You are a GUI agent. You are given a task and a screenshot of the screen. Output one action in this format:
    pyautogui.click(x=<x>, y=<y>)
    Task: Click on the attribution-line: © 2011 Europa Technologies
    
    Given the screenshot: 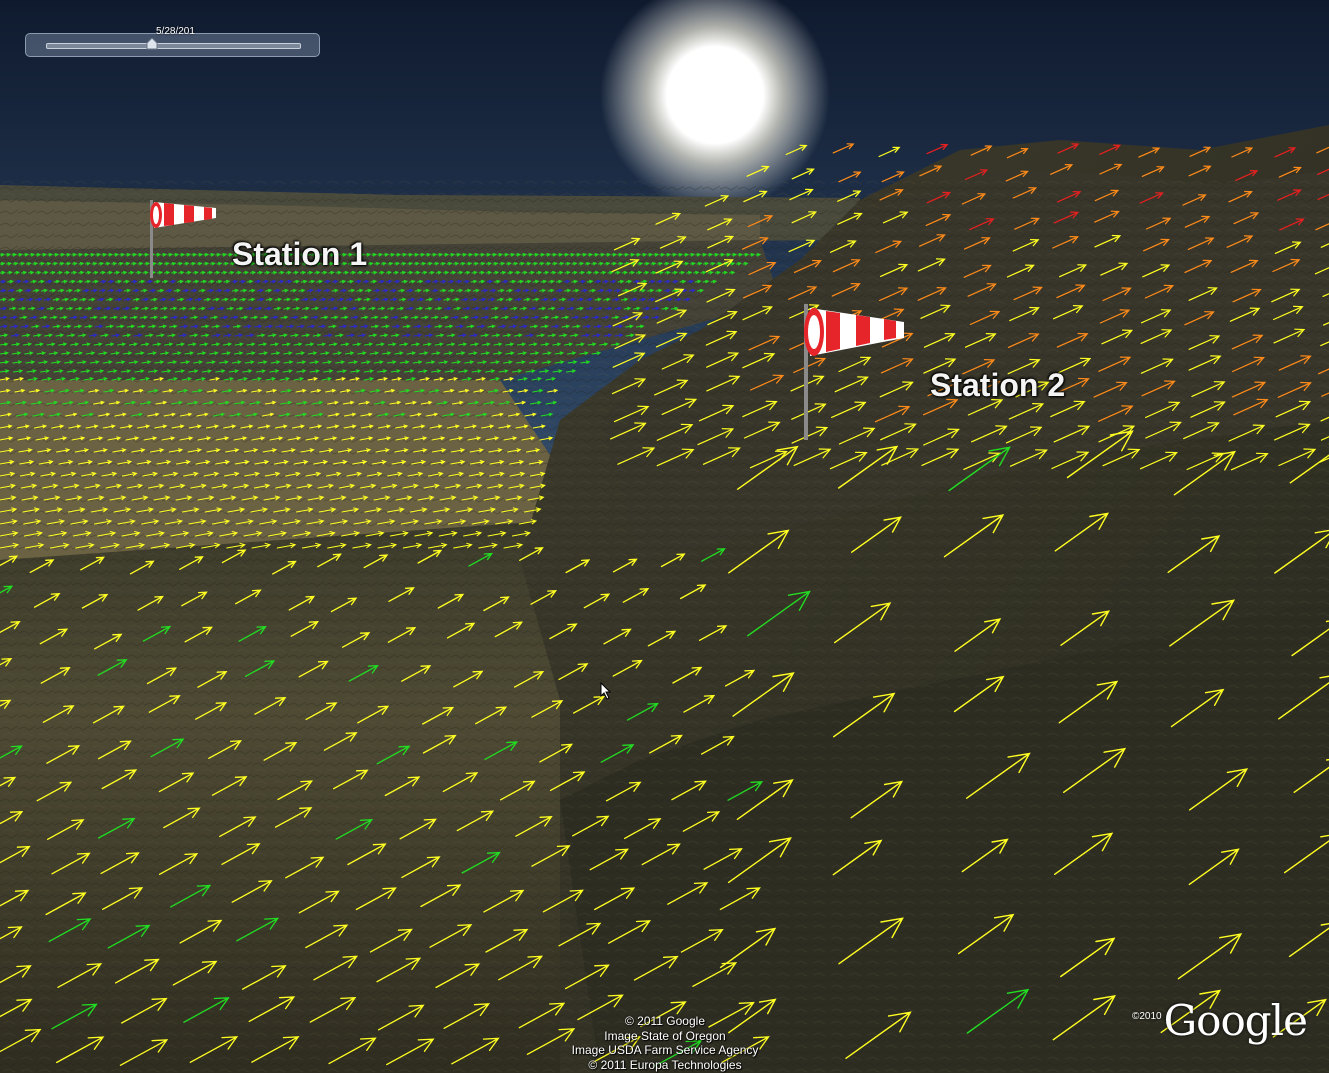 What is the action you would take?
    pyautogui.click(x=665, y=1064)
    